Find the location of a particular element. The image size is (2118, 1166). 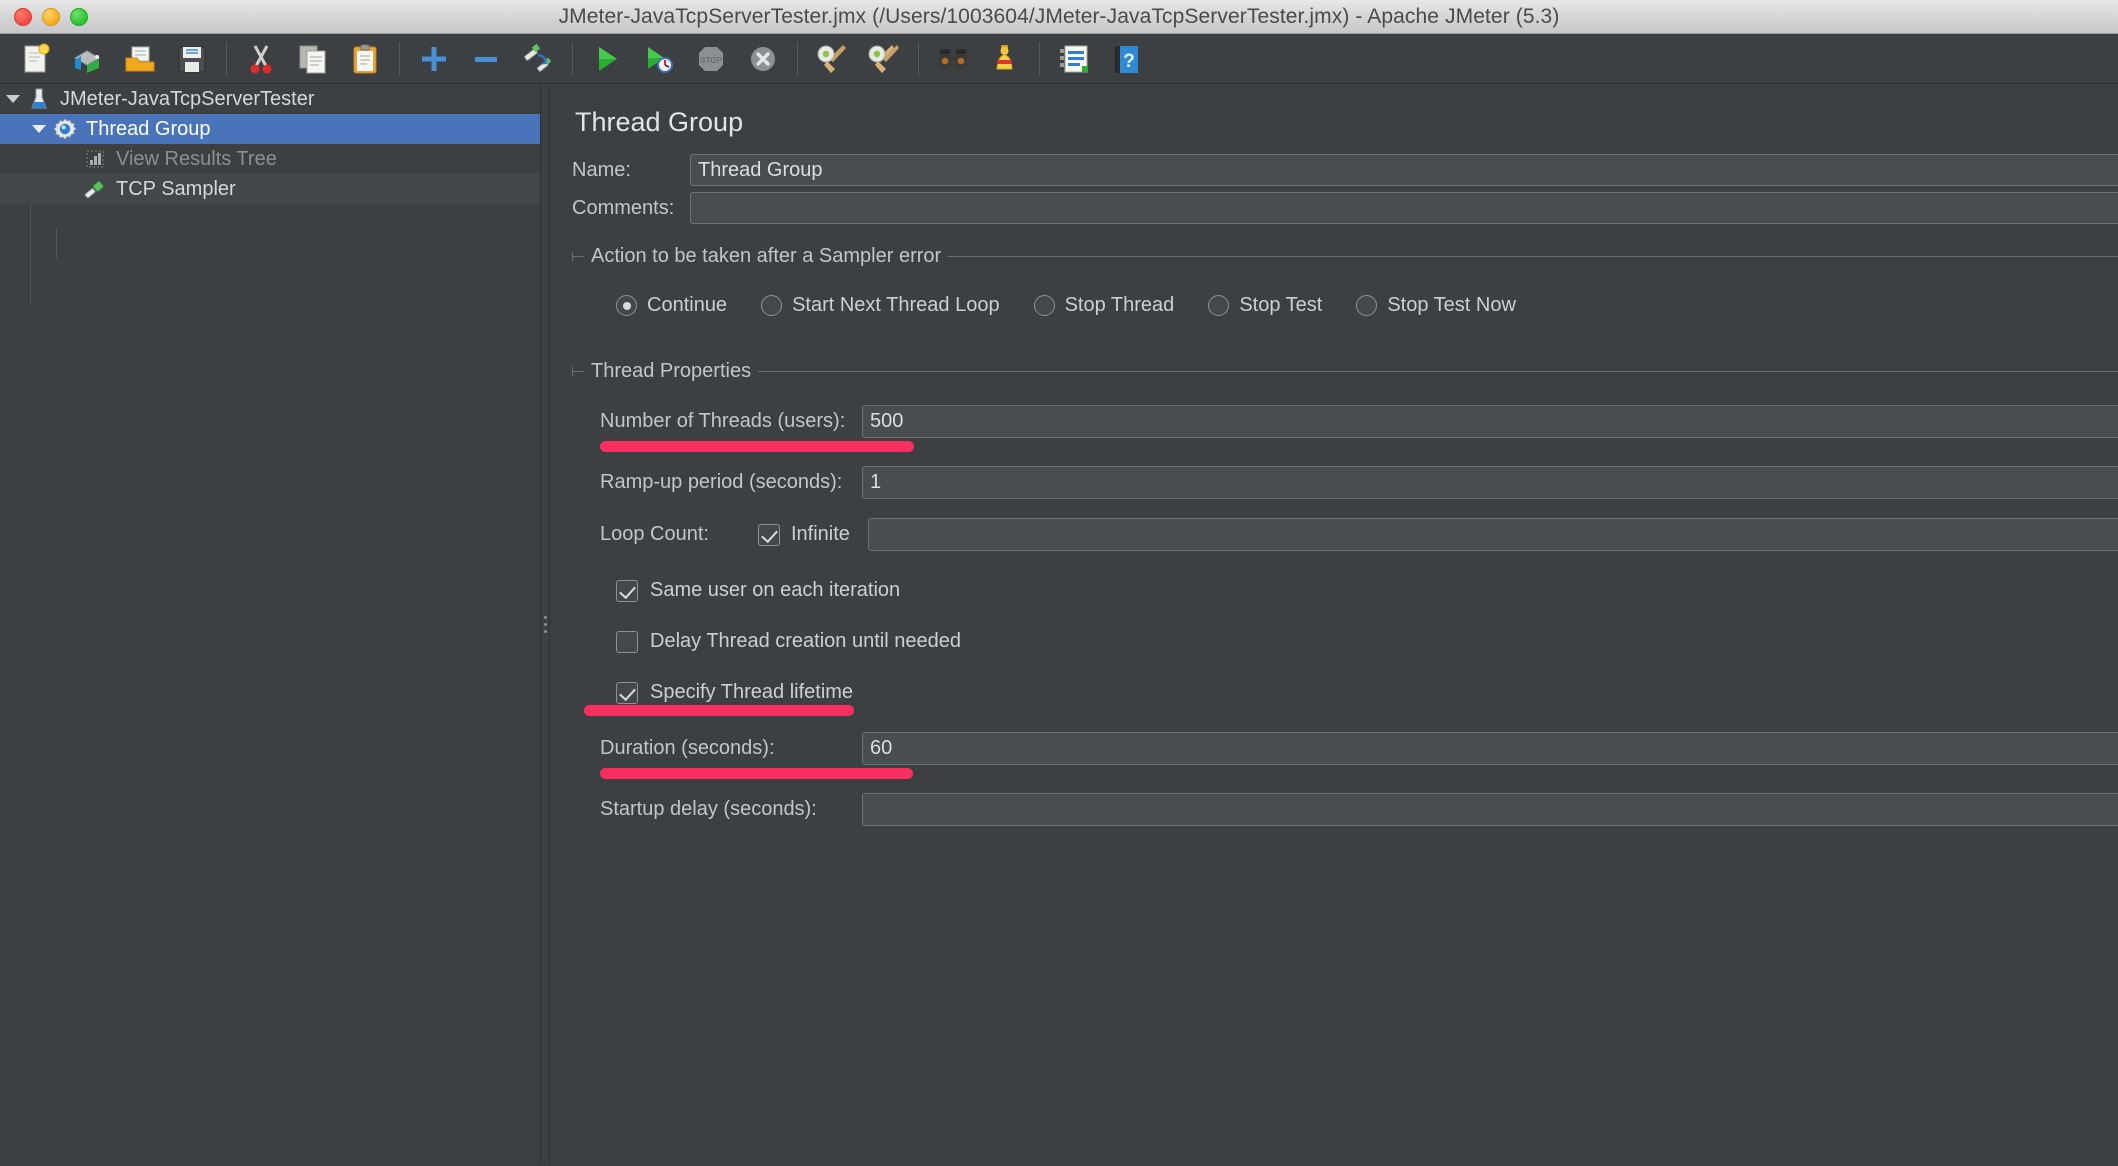

close-button is located at coordinates (23, 16).